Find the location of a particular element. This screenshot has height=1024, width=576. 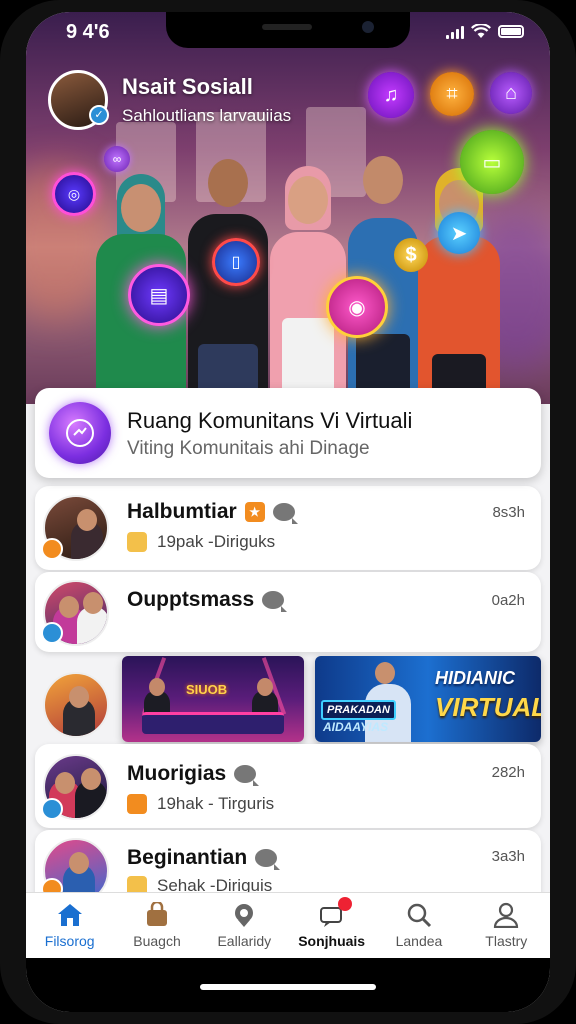

home-indicator is located at coordinates (288, 987).